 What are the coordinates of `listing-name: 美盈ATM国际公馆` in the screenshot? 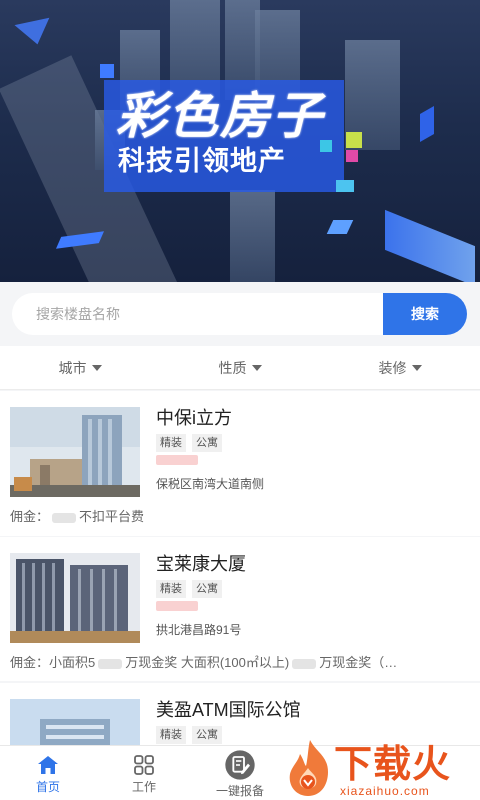 It's located at (228, 710).